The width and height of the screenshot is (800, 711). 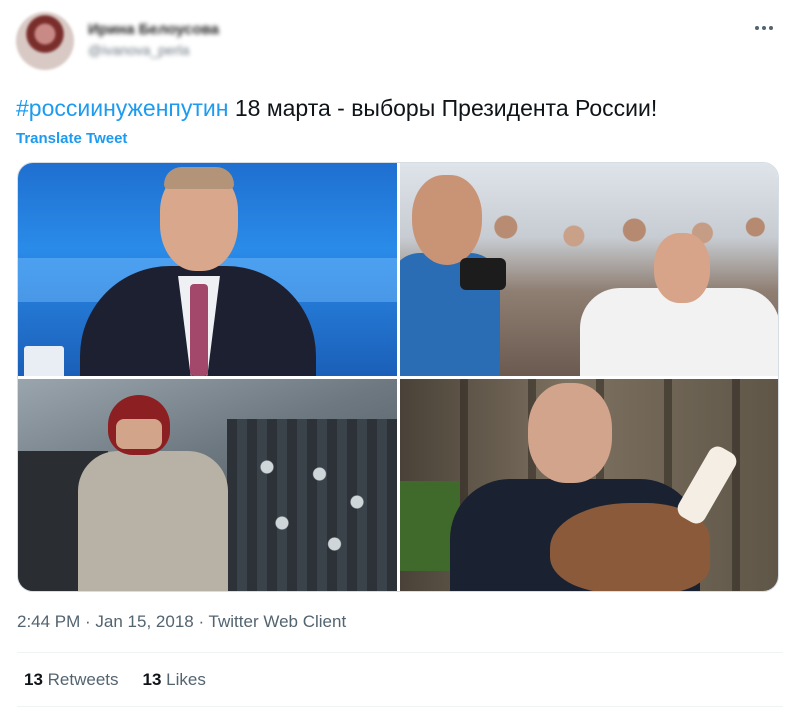 What do you see at coordinates (48, 621) in the screenshot?
I see `tweet-time: 2:44 PM` at bounding box center [48, 621].